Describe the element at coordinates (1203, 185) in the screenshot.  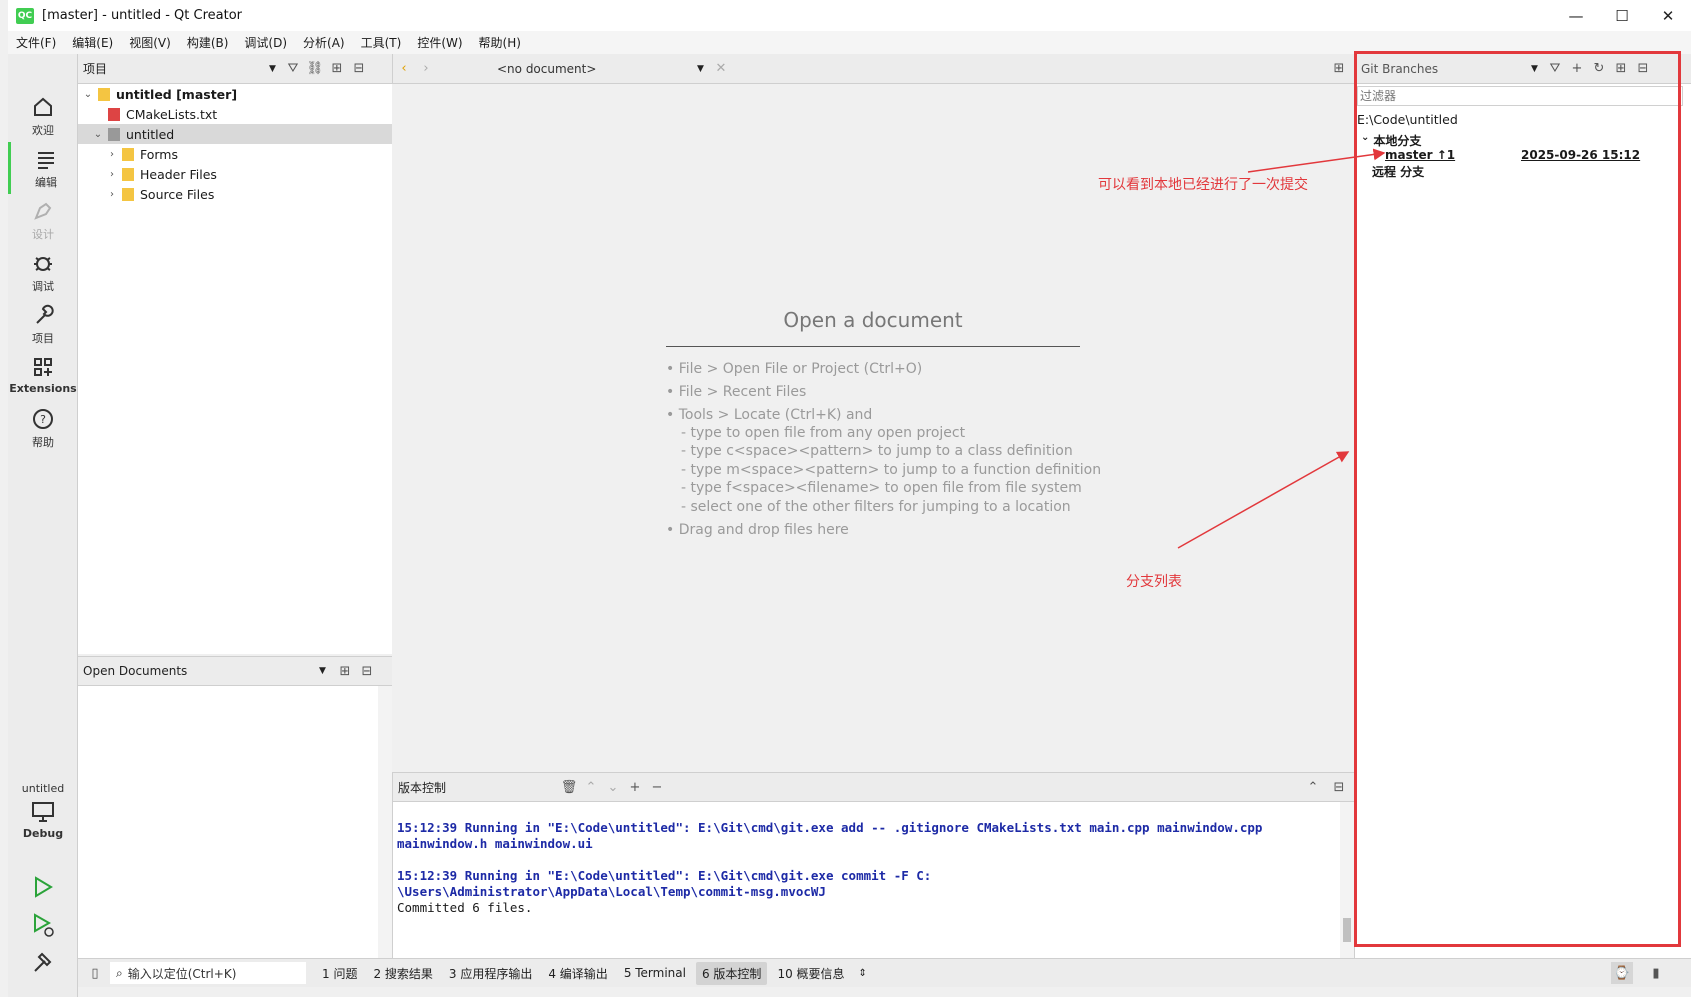
I see `annotation-commit-note: 可以看到本地已经进行了一次提交` at that location.